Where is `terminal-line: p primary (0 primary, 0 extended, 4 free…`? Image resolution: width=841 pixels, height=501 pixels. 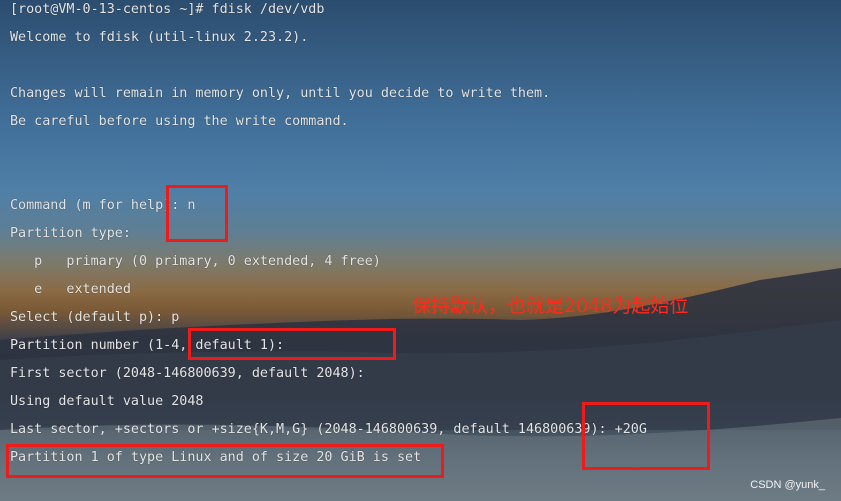
terminal-line: p primary (0 primary, 0 extended, 4 free… is located at coordinates (195, 261).